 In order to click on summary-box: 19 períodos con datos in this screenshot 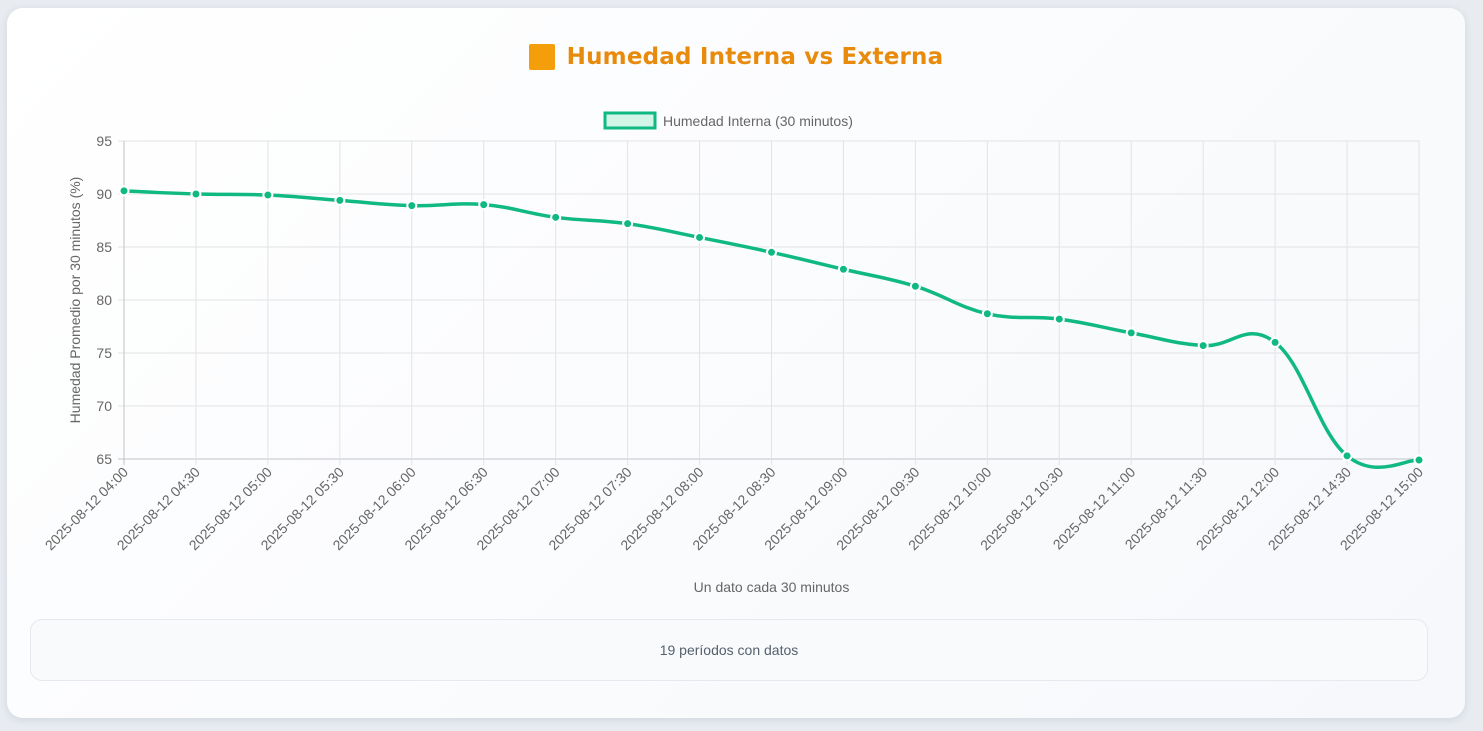, I will do `click(729, 650)`.